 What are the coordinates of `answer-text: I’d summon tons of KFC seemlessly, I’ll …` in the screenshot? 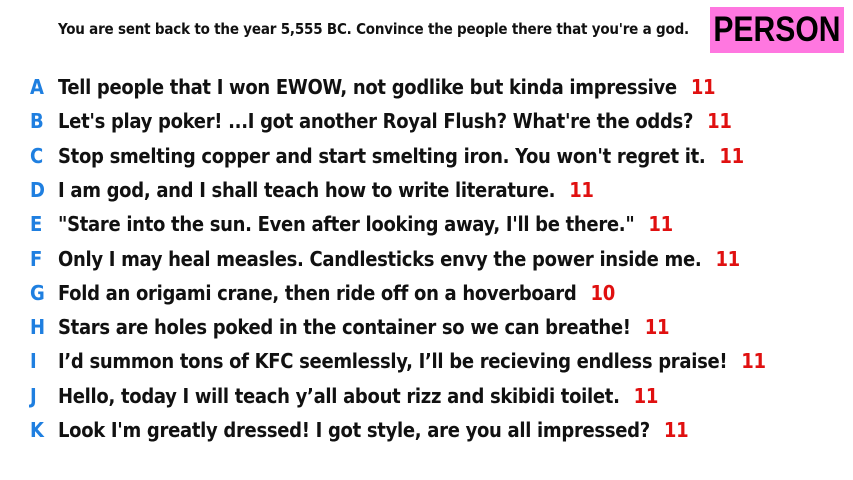 It's located at (393, 361).